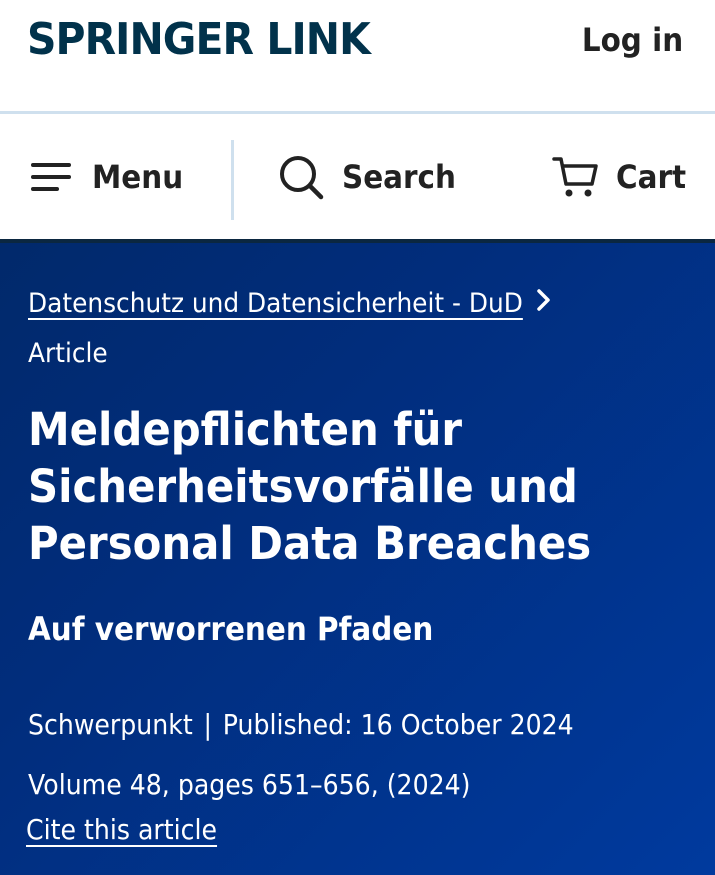 This screenshot has height=875, width=715. I want to click on search-icon, so click(301, 177).